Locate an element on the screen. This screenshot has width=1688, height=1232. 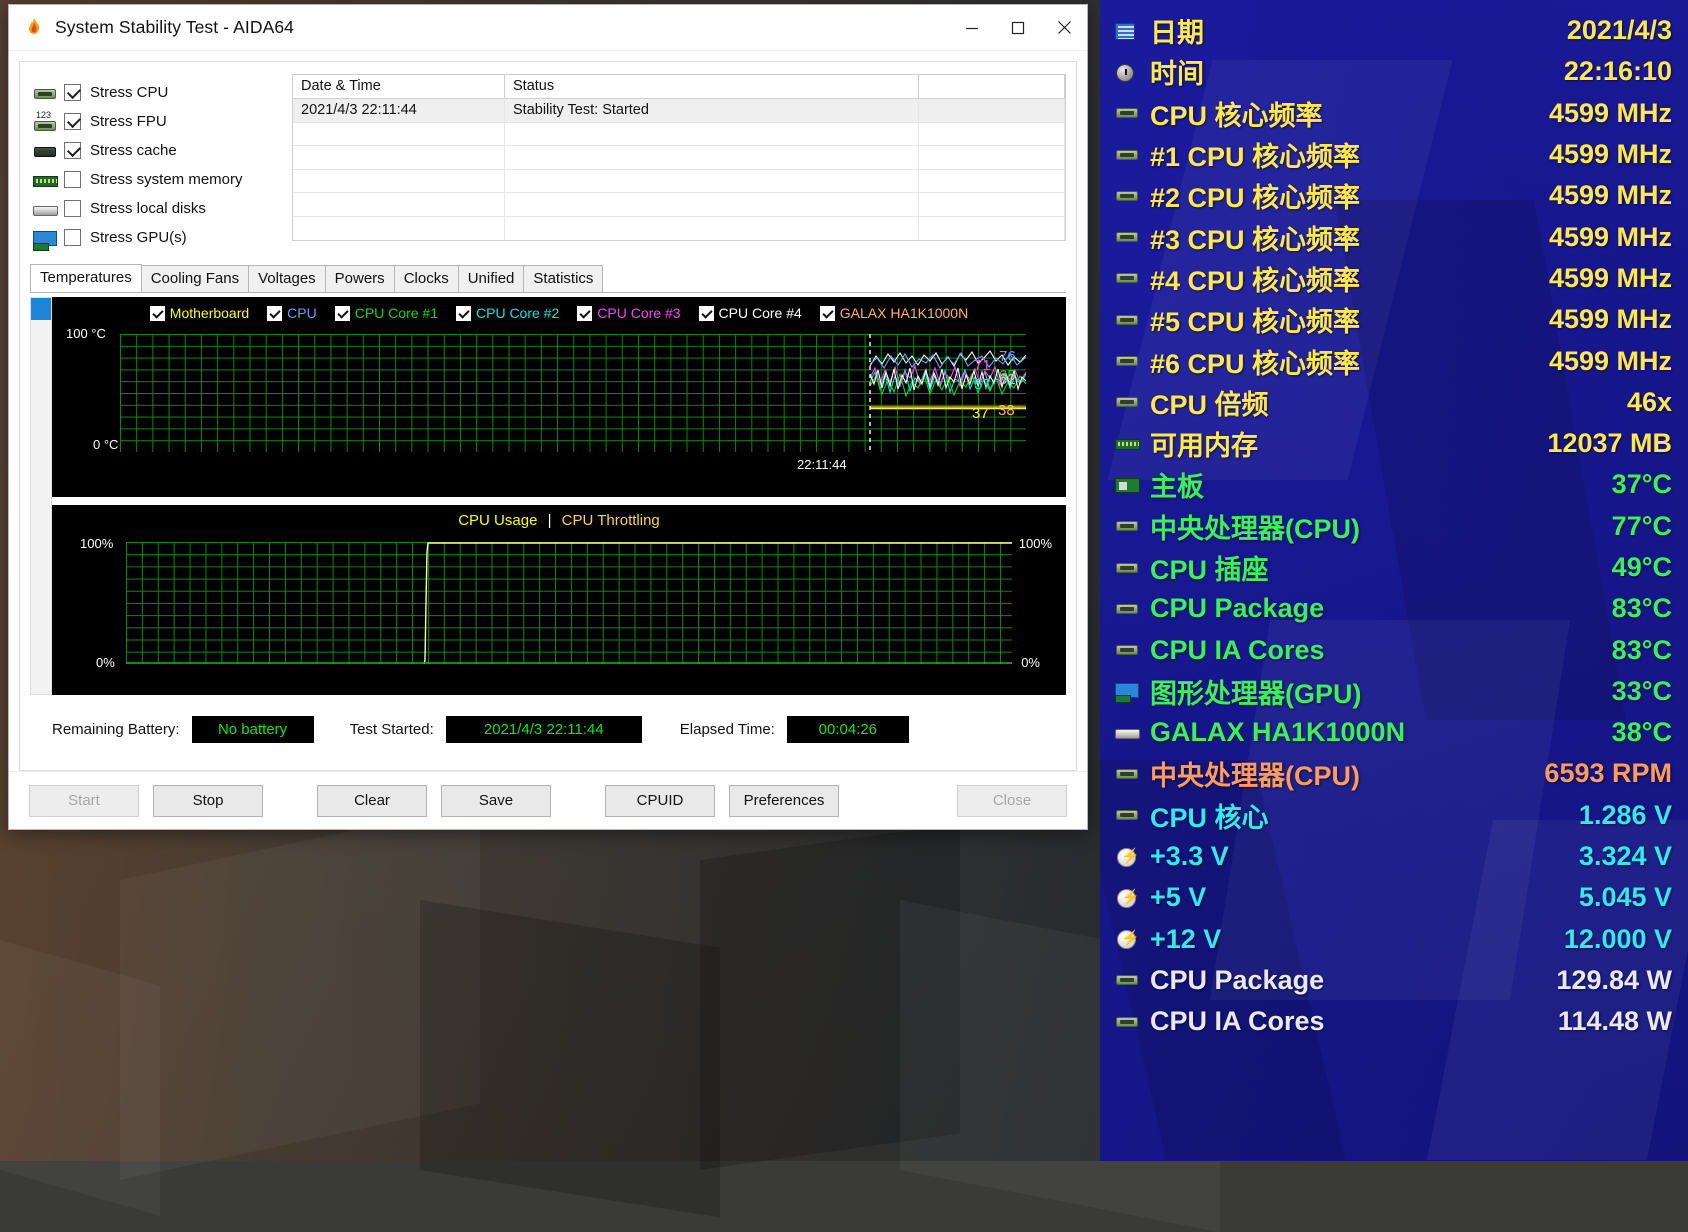
osd-sensor-value: 2021/4/3 is located at coordinates (1619, 30).